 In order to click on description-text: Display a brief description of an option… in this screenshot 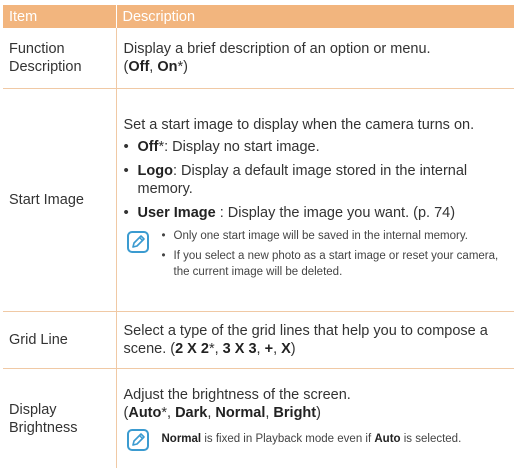, I will do `click(277, 49)`.